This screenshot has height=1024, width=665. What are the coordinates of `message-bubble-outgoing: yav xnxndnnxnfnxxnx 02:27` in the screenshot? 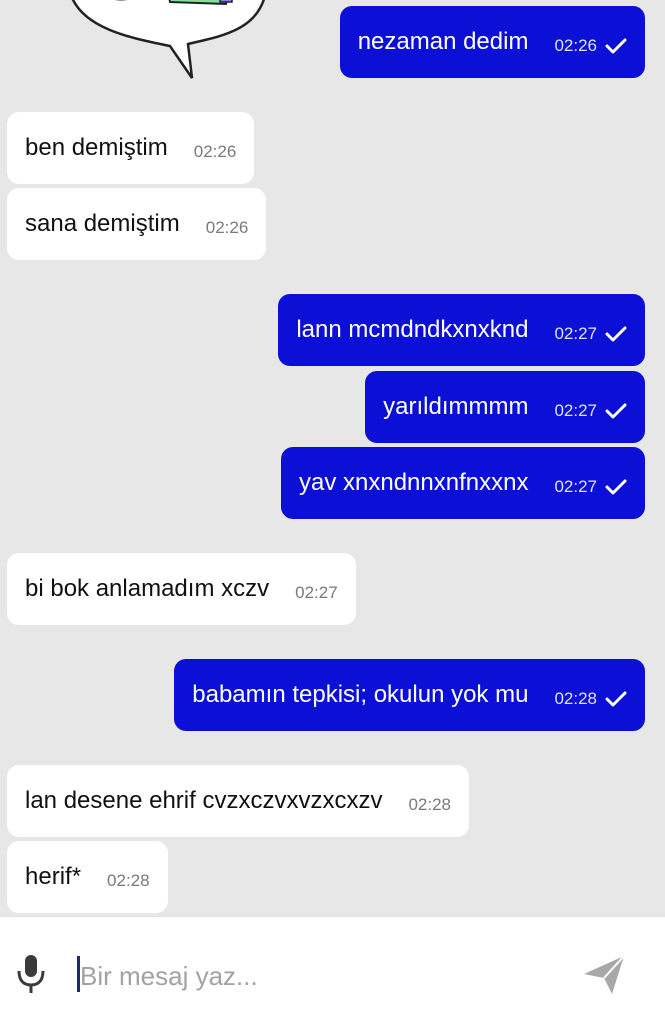 It's located at (462, 483).